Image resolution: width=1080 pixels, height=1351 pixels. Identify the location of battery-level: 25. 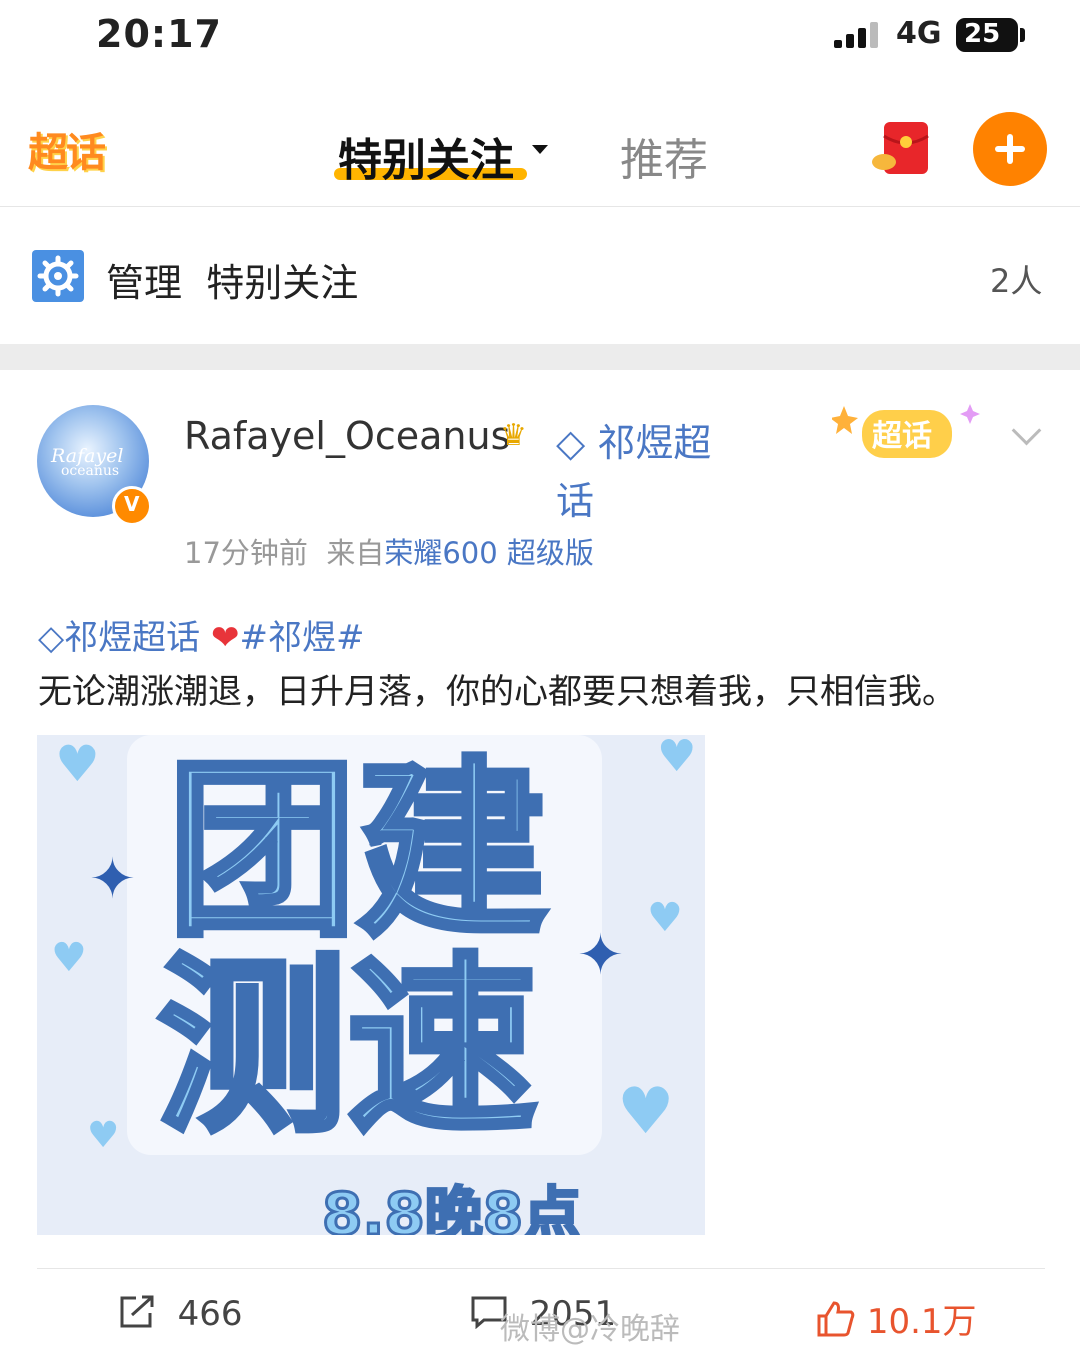
(982, 34).